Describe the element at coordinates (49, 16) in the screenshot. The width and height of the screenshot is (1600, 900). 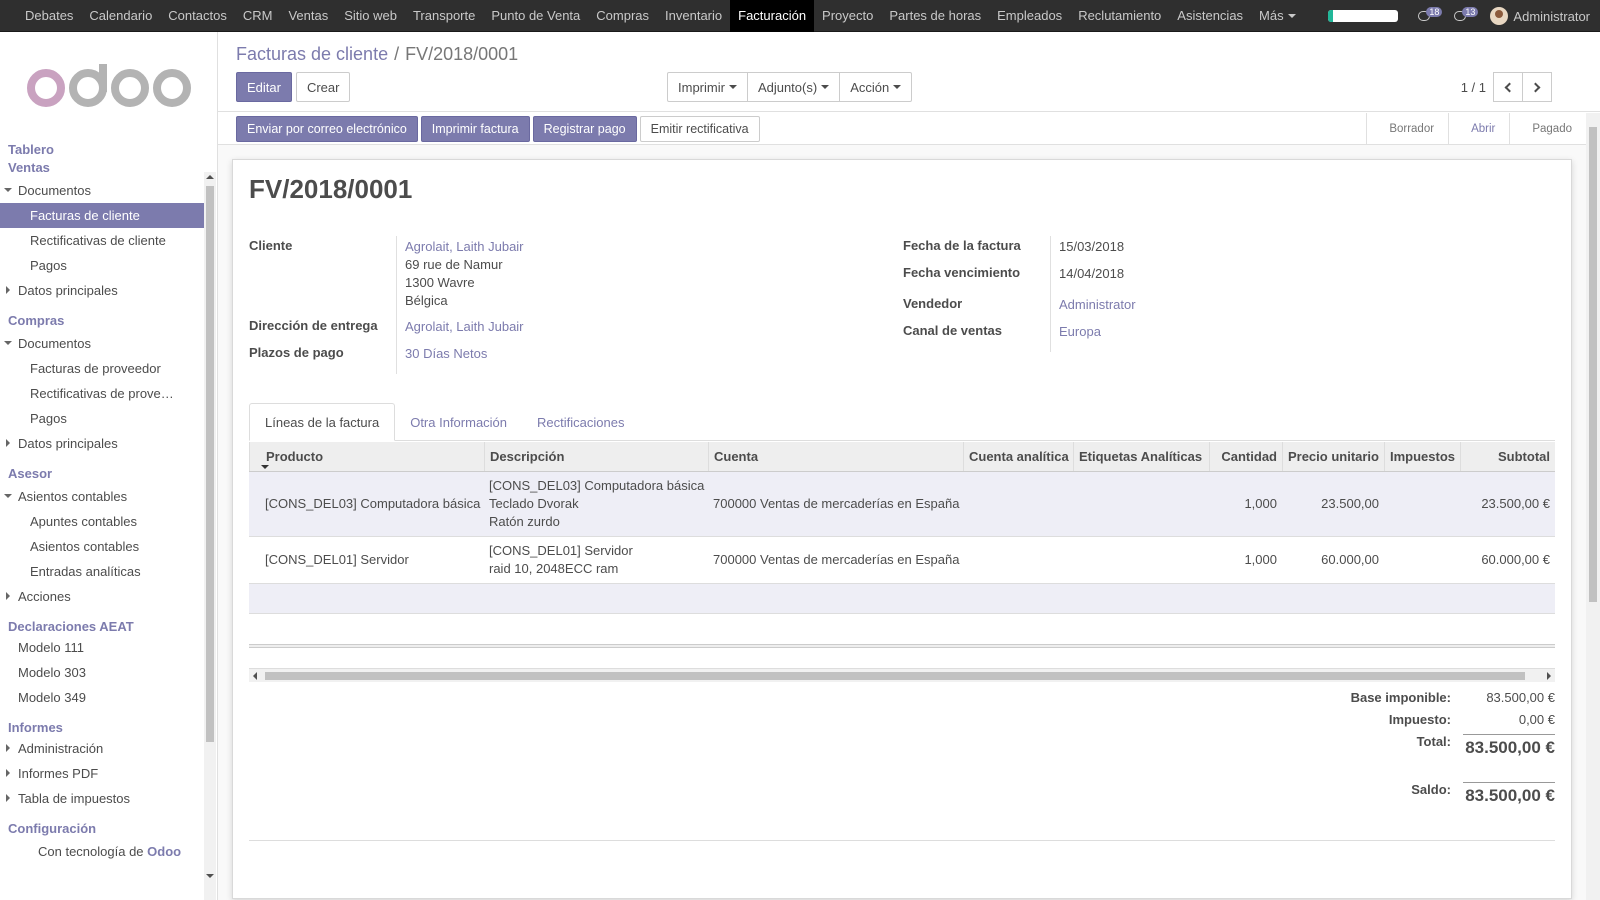
I see `menu-debates: Debates` at that location.